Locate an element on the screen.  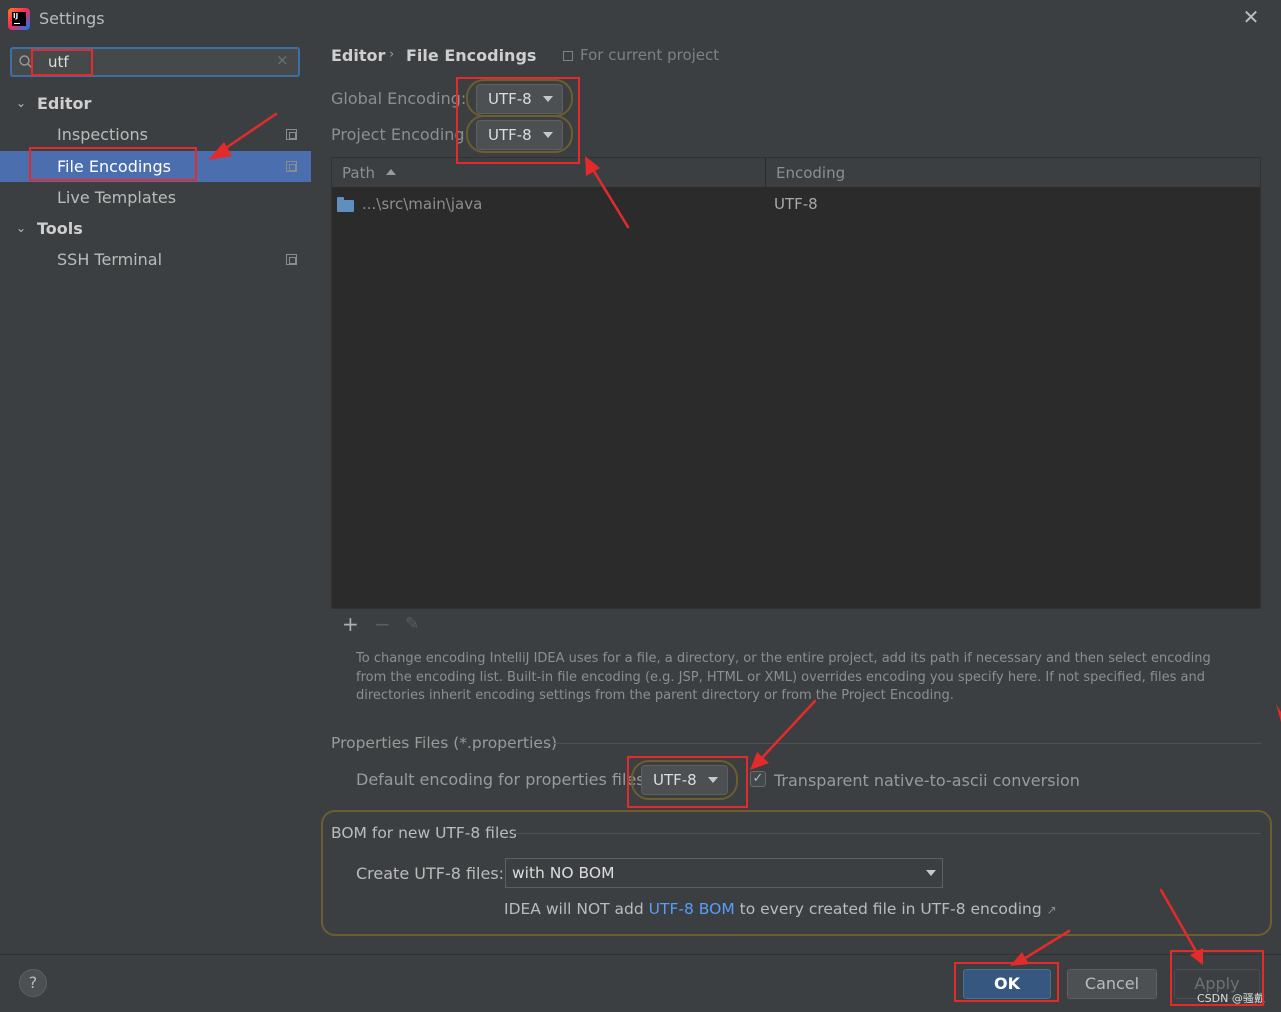
transparent-ascii-label: Transparent native-to-ascii conversion is located at coordinates (927, 780).